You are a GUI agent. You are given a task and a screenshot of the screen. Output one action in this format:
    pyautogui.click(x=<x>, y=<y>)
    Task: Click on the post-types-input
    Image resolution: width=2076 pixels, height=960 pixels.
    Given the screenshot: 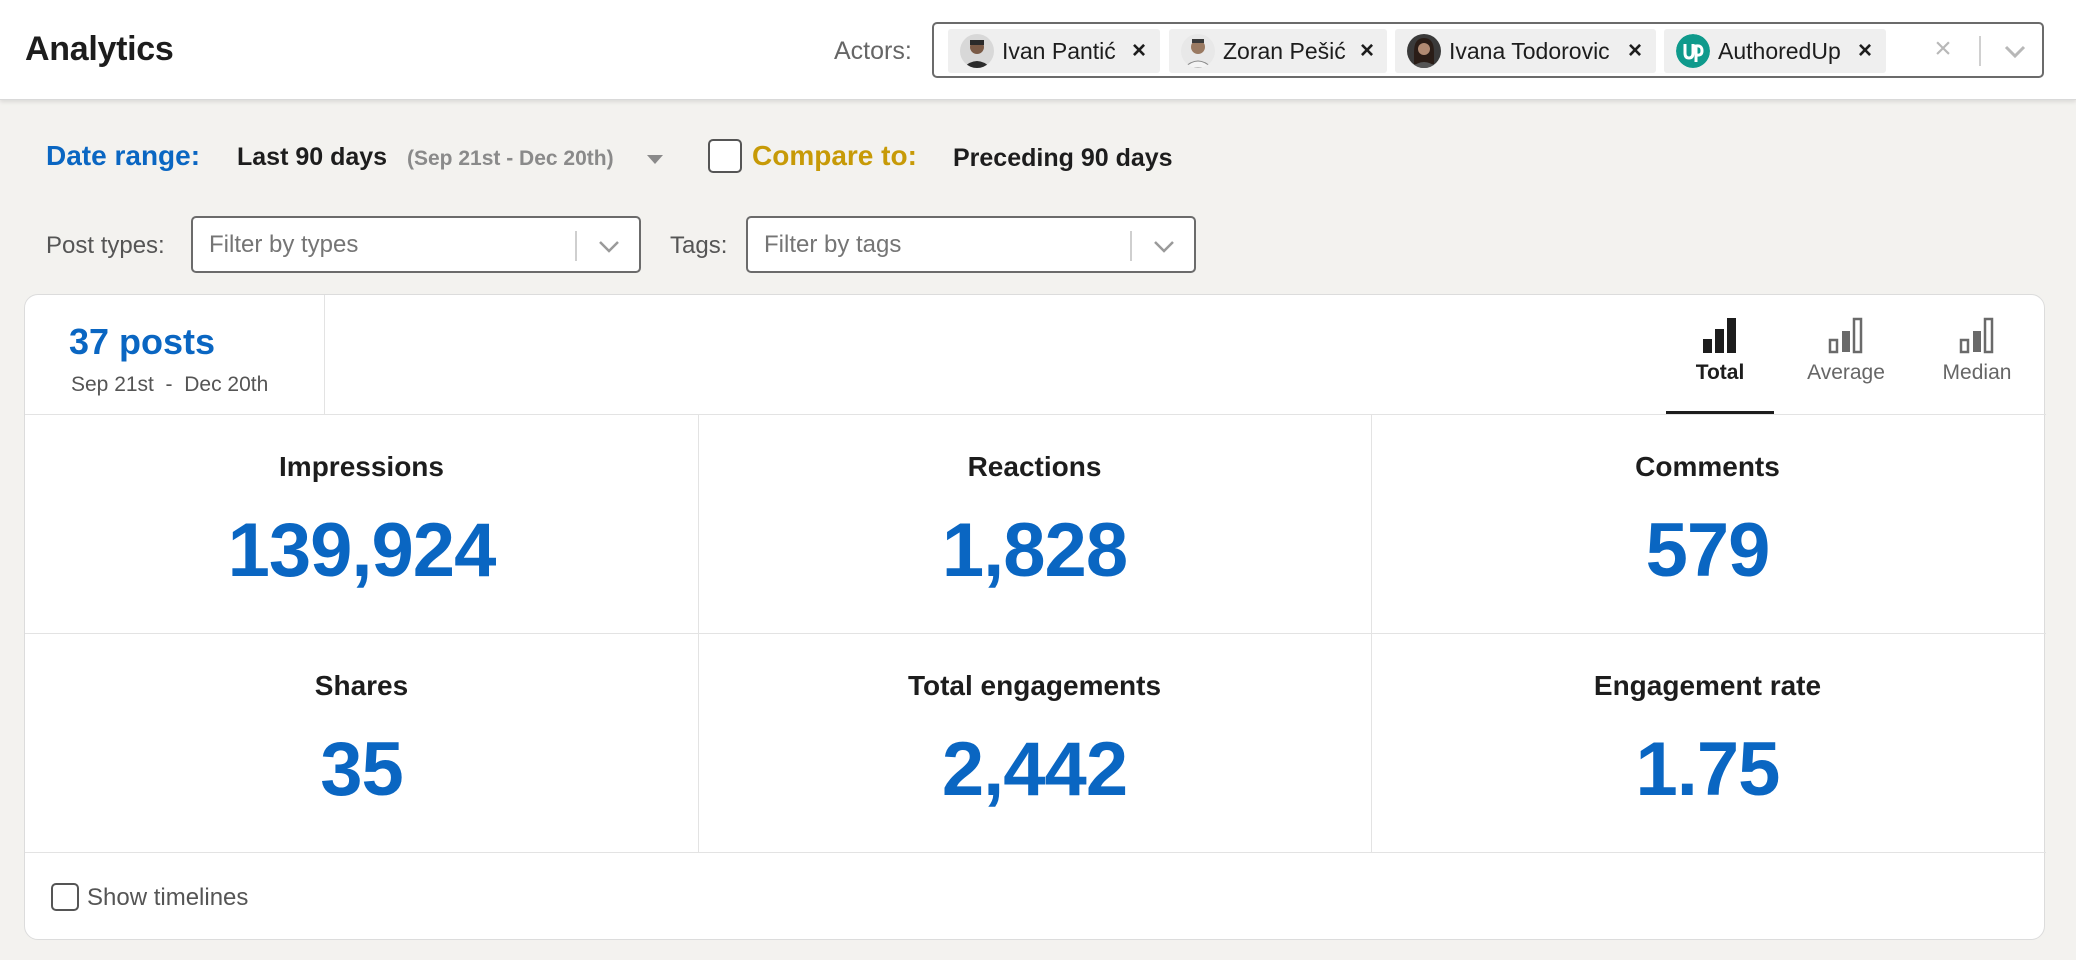 What is the action you would take?
    pyautogui.click(x=384, y=245)
    